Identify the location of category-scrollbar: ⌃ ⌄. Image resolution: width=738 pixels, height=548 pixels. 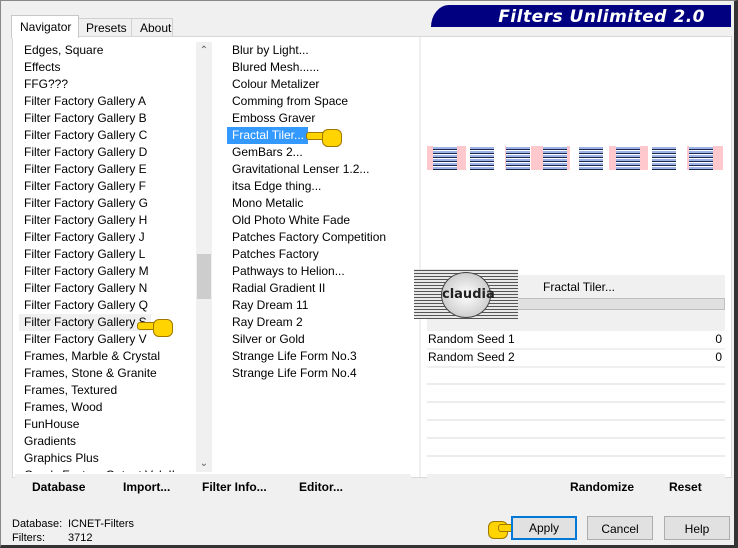
(204, 257).